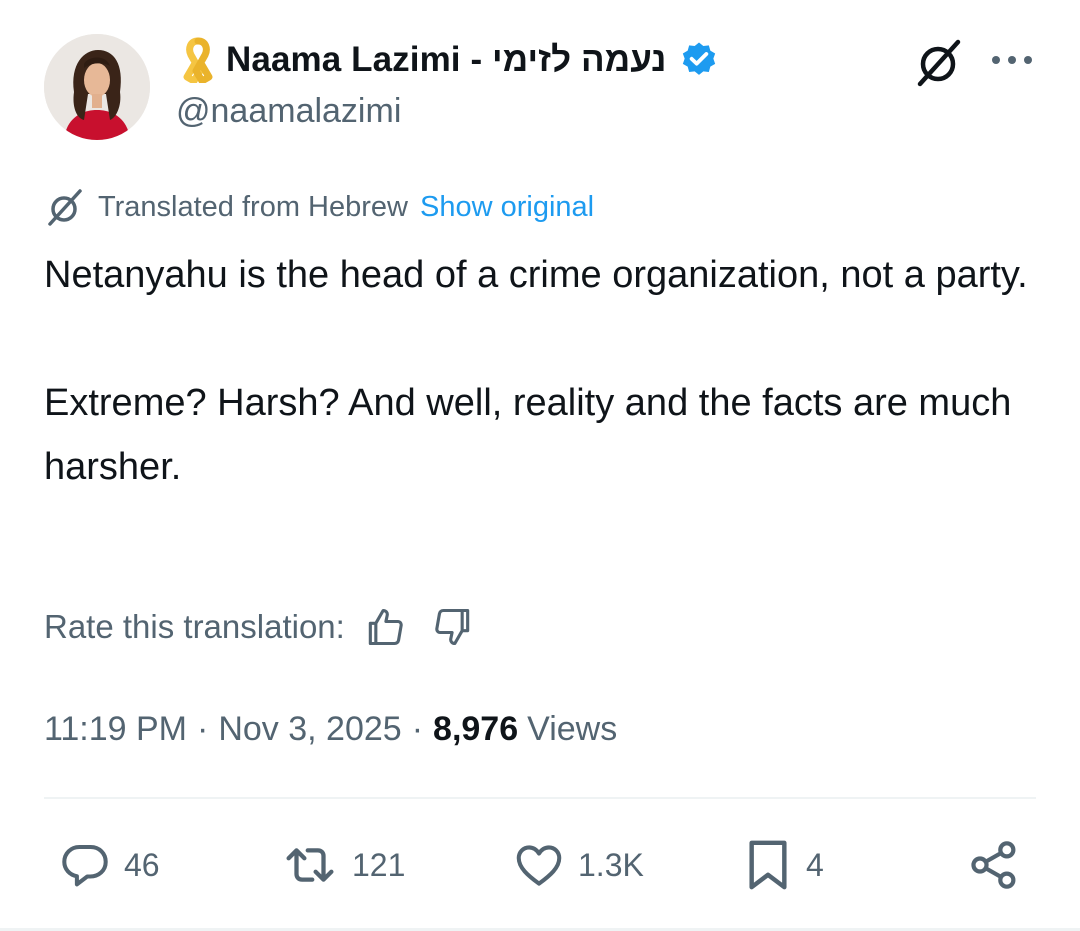  I want to click on heart-icon, so click(539, 865).